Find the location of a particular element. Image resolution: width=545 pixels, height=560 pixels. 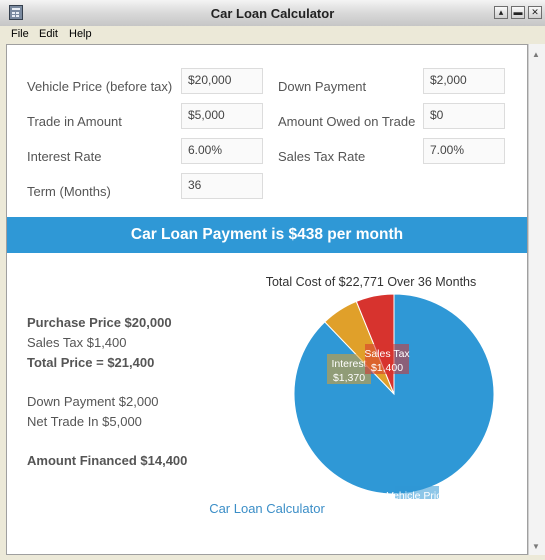

trade-in-input: $5,000 is located at coordinates (222, 116).